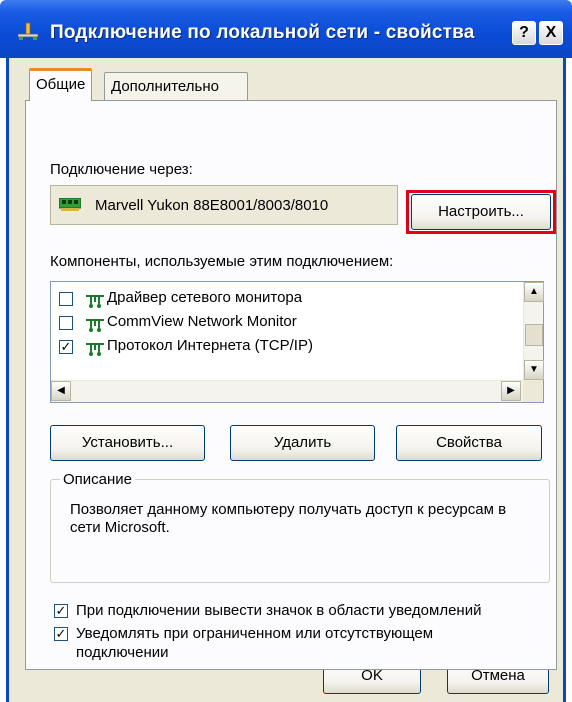 This screenshot has height=702, width=572. I want to click on scroll-corner, so click(533, 391).